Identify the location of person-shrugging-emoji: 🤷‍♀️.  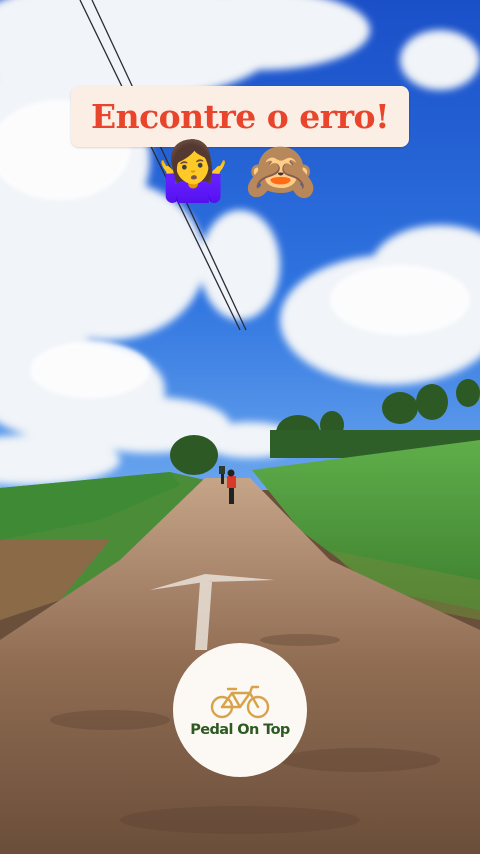
(193, 171).